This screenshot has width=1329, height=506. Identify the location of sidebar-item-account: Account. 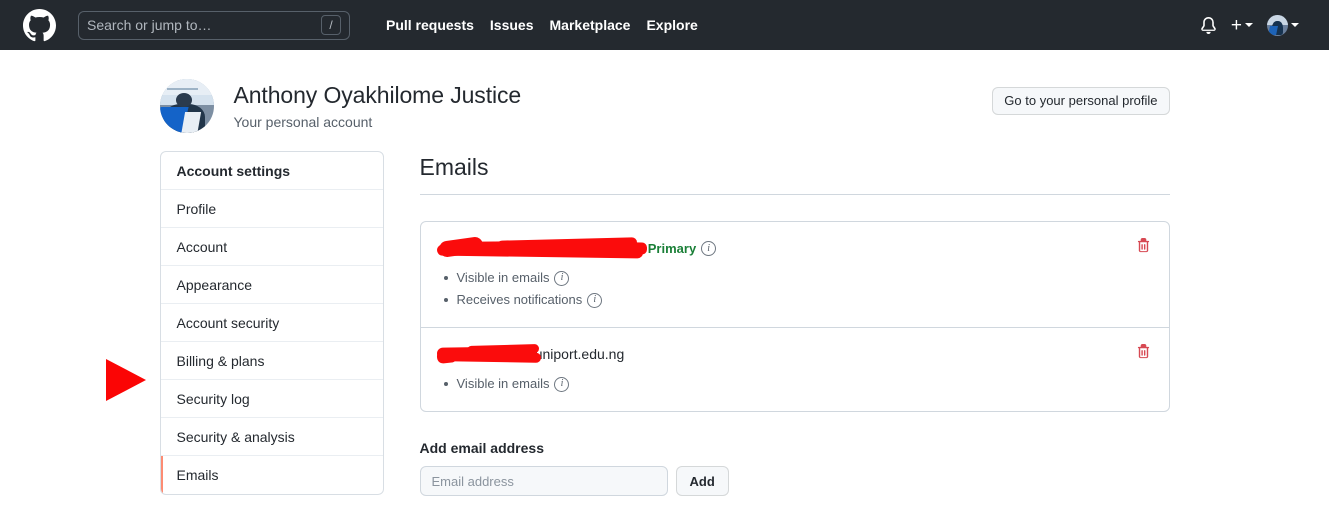
(271, 247).